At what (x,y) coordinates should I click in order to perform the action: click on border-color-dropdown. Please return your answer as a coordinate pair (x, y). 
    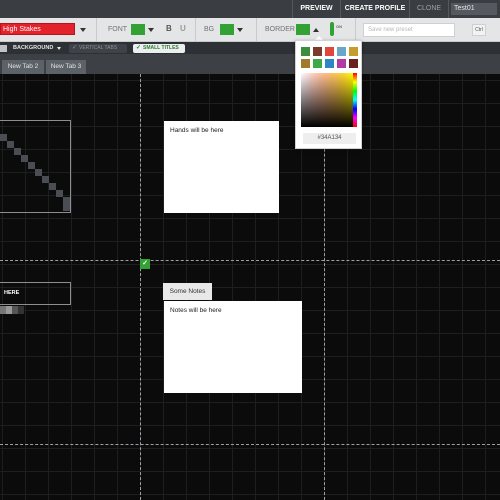
    Looking at the image, I should click on (315, 30).